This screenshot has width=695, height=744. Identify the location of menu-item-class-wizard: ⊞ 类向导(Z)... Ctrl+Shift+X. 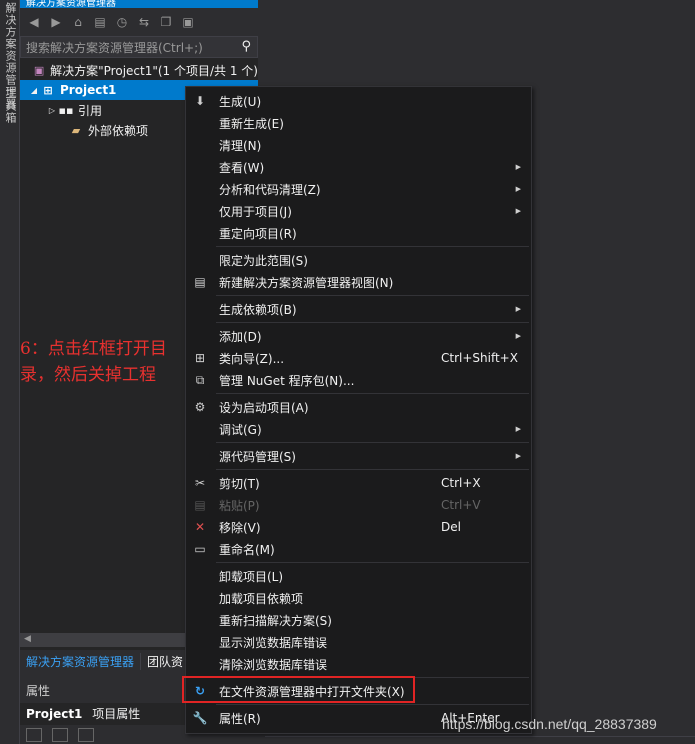
(358, 358).